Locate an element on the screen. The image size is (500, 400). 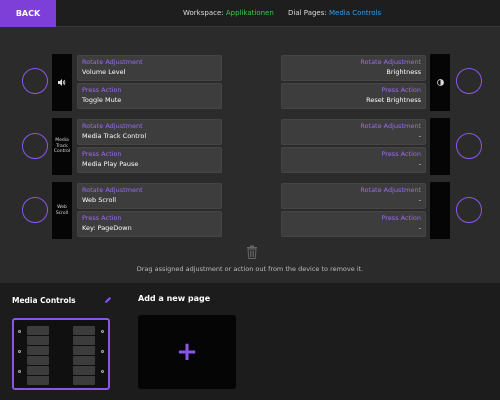
page-thumbnail-media-controls is located at coordinates (61, 354).